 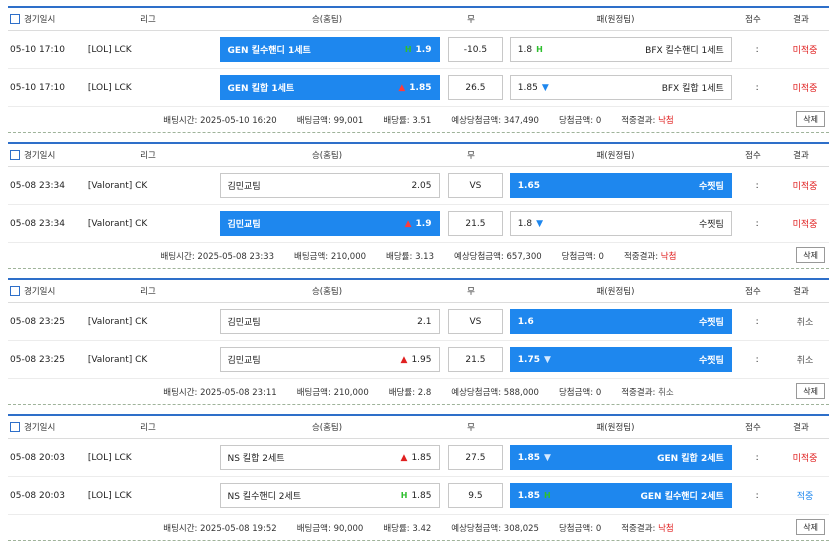 I want to click on home-bet-cell: NS 킬수핸디 2세트 H 1.85, so click(x=329, y=495).